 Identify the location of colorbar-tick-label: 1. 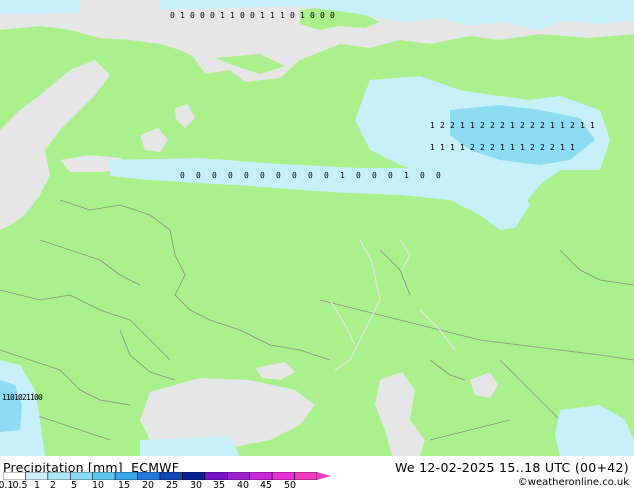
(37, 485).